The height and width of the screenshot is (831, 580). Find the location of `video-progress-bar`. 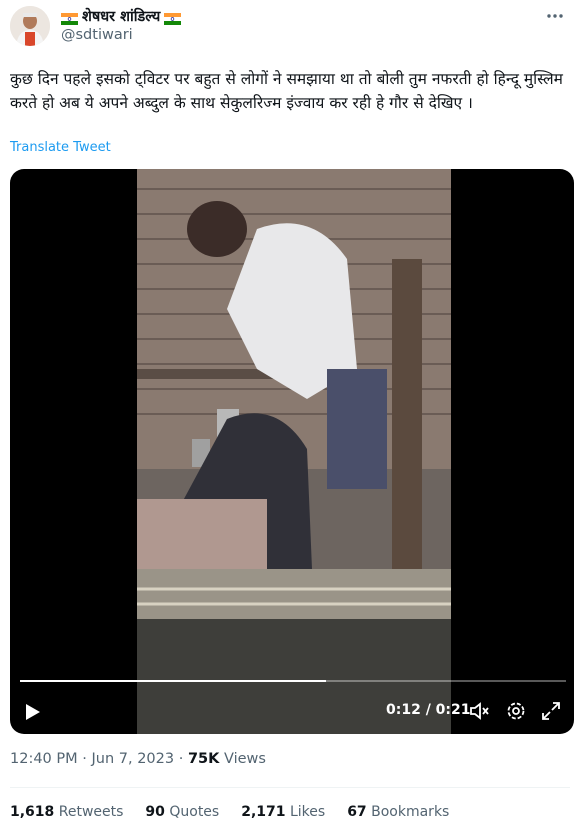

video-progress-bar is located at coordinates (293, 681).